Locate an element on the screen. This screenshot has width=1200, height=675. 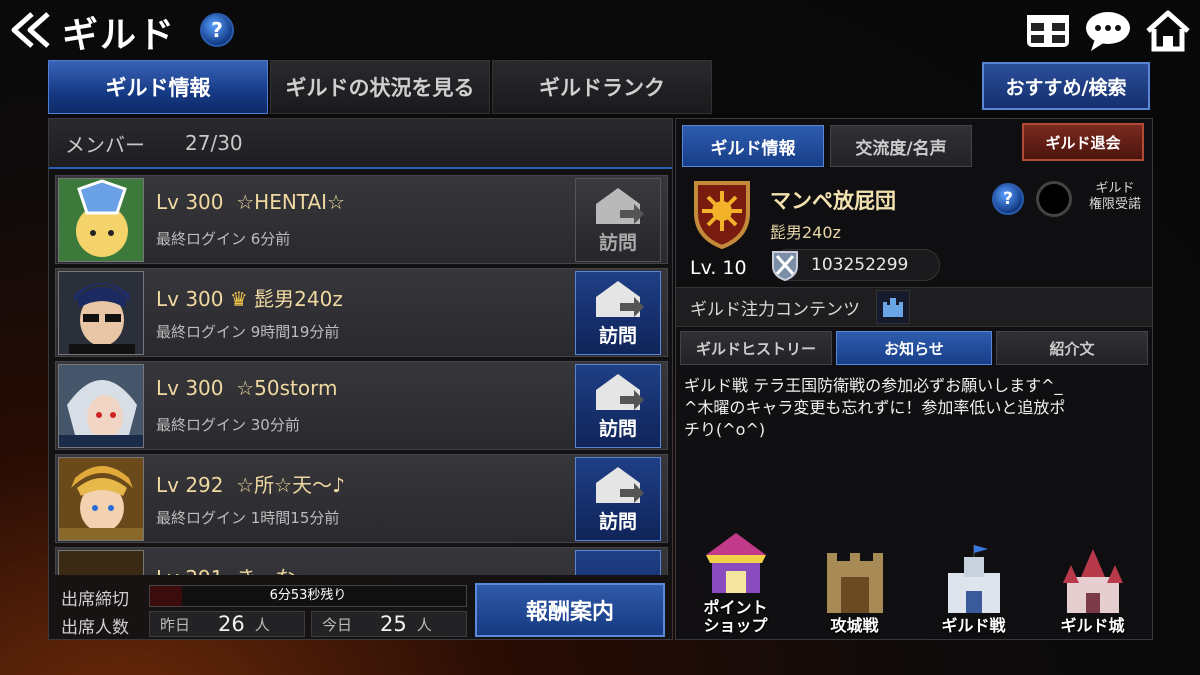
member-name: ☆50storm is located at coordinates (287, 388).